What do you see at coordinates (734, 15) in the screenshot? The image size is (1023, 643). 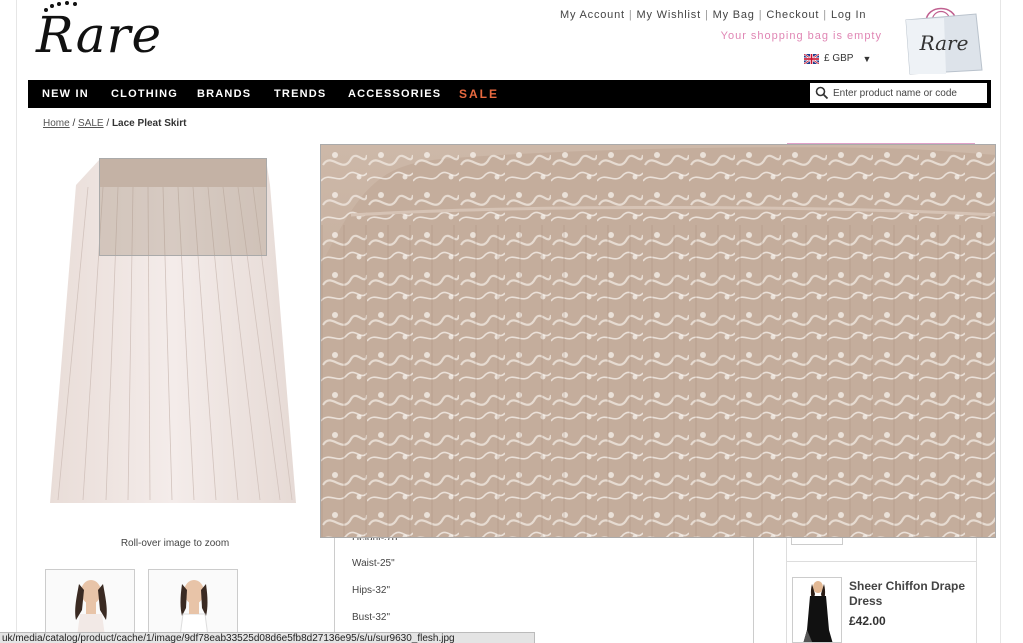 I see `my-bag-link: My Bag` at bounding box center [734, 15].